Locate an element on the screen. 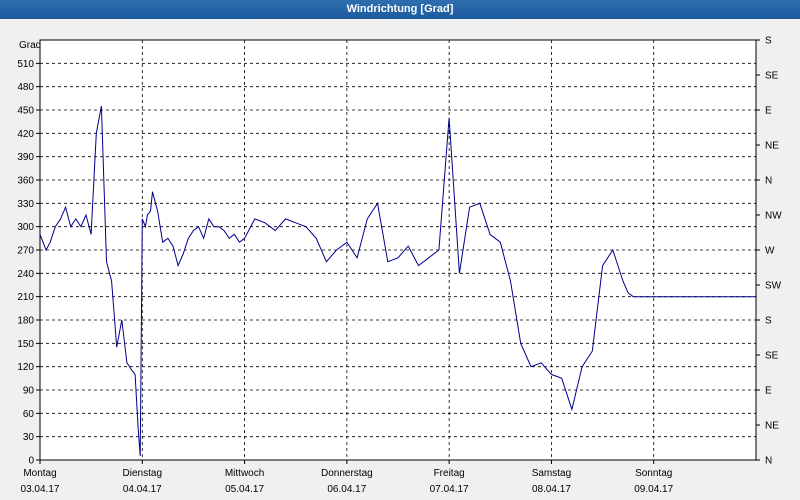 This screenshot has height=500, width=800. x-tick-date: 07.04.17 is located at coordinates (449, 489).